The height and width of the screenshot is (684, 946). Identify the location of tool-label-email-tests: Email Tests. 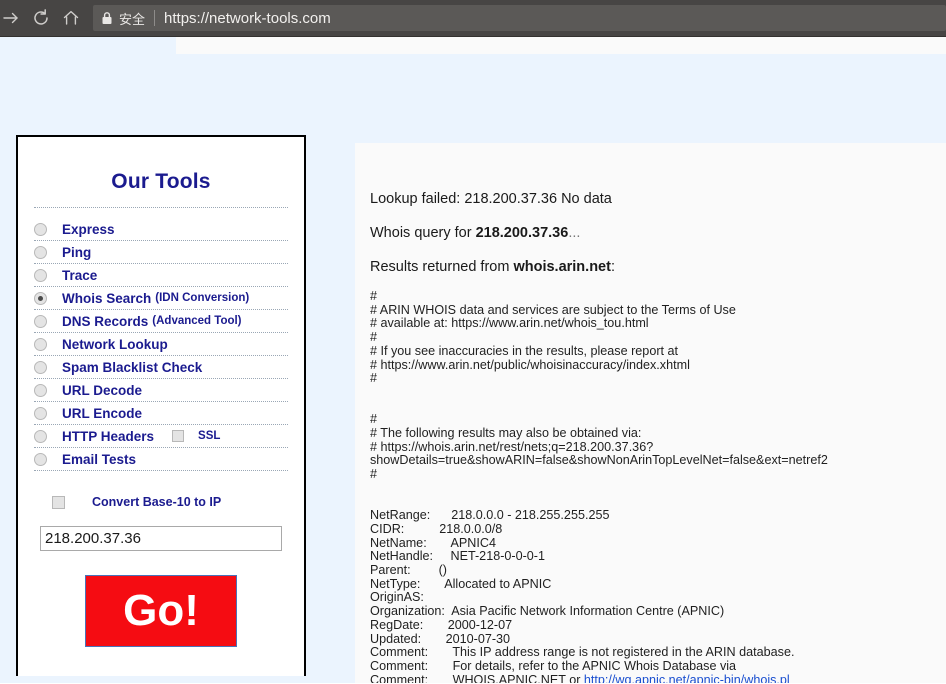
(99, 459).